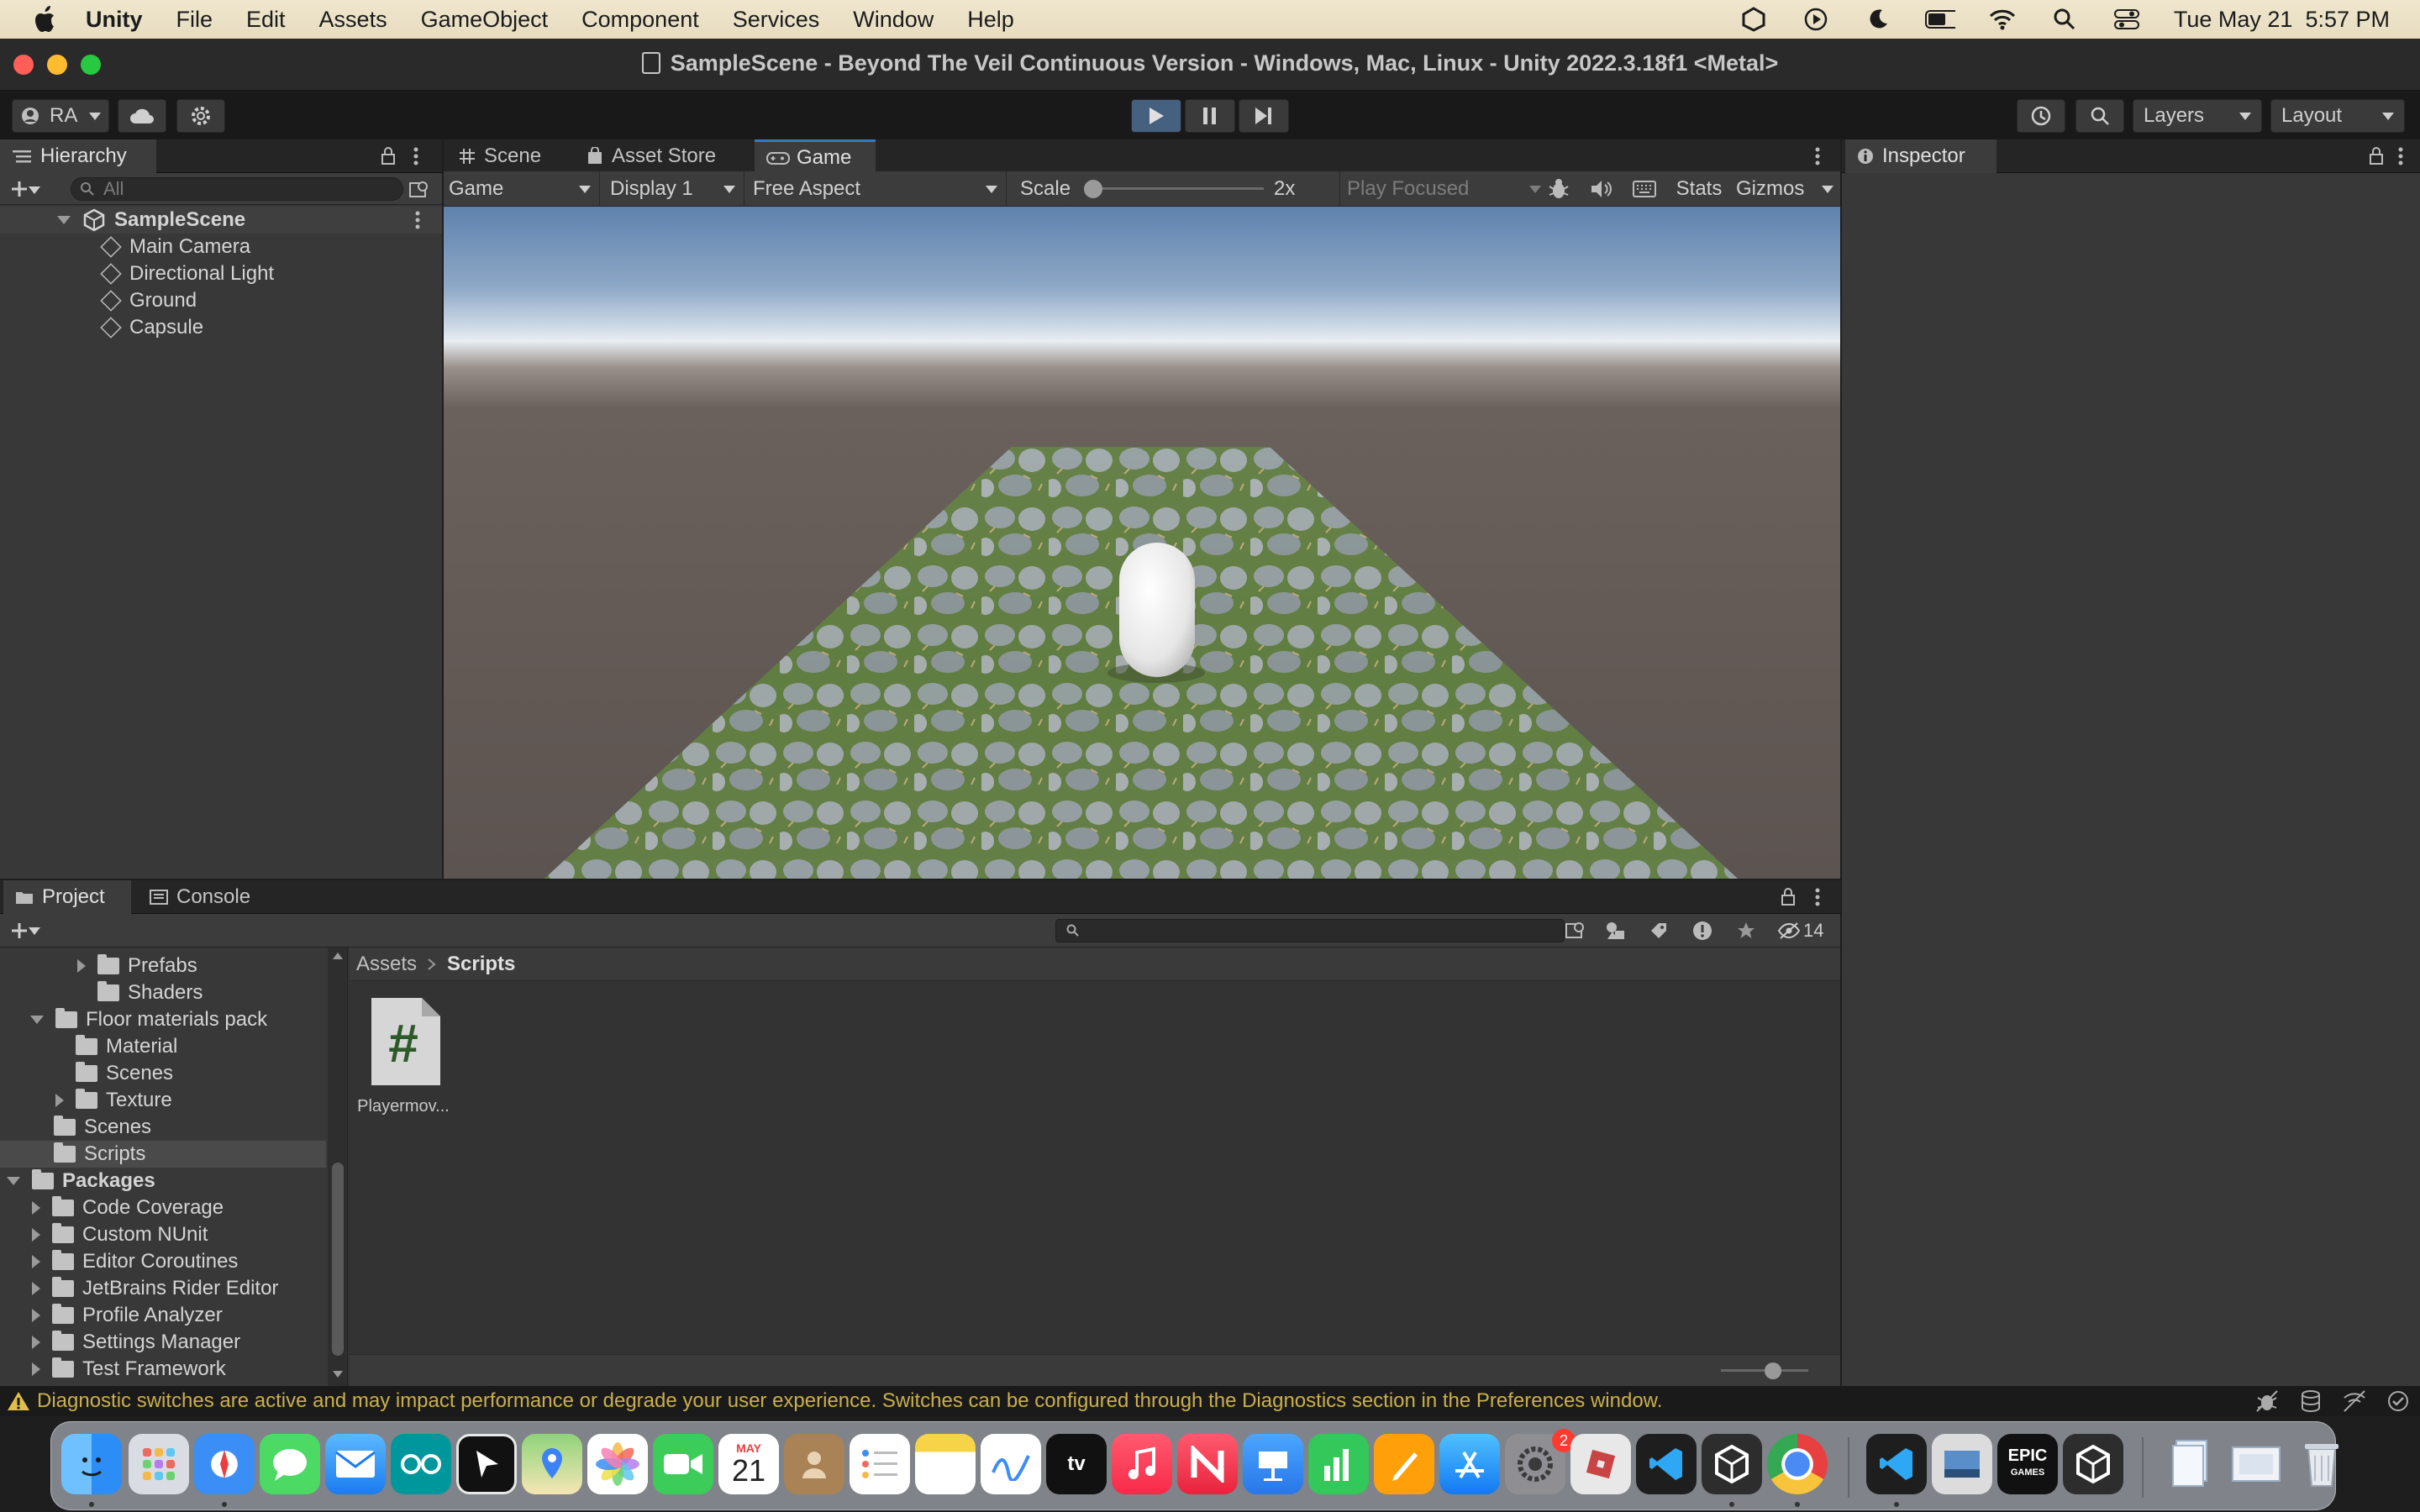 The width and height of the screenshot is (2420, 1512). What do you see at coordinates (524, 189) in the screenshot?
I see `game-view-mode-dropdown: Game` at bounding box center [524, 189].